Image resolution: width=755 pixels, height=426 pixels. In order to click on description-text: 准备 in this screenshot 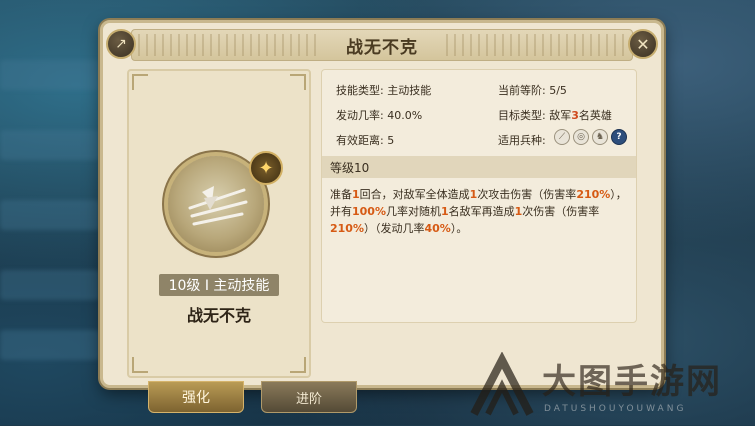, I will do `click(341, 194)`.